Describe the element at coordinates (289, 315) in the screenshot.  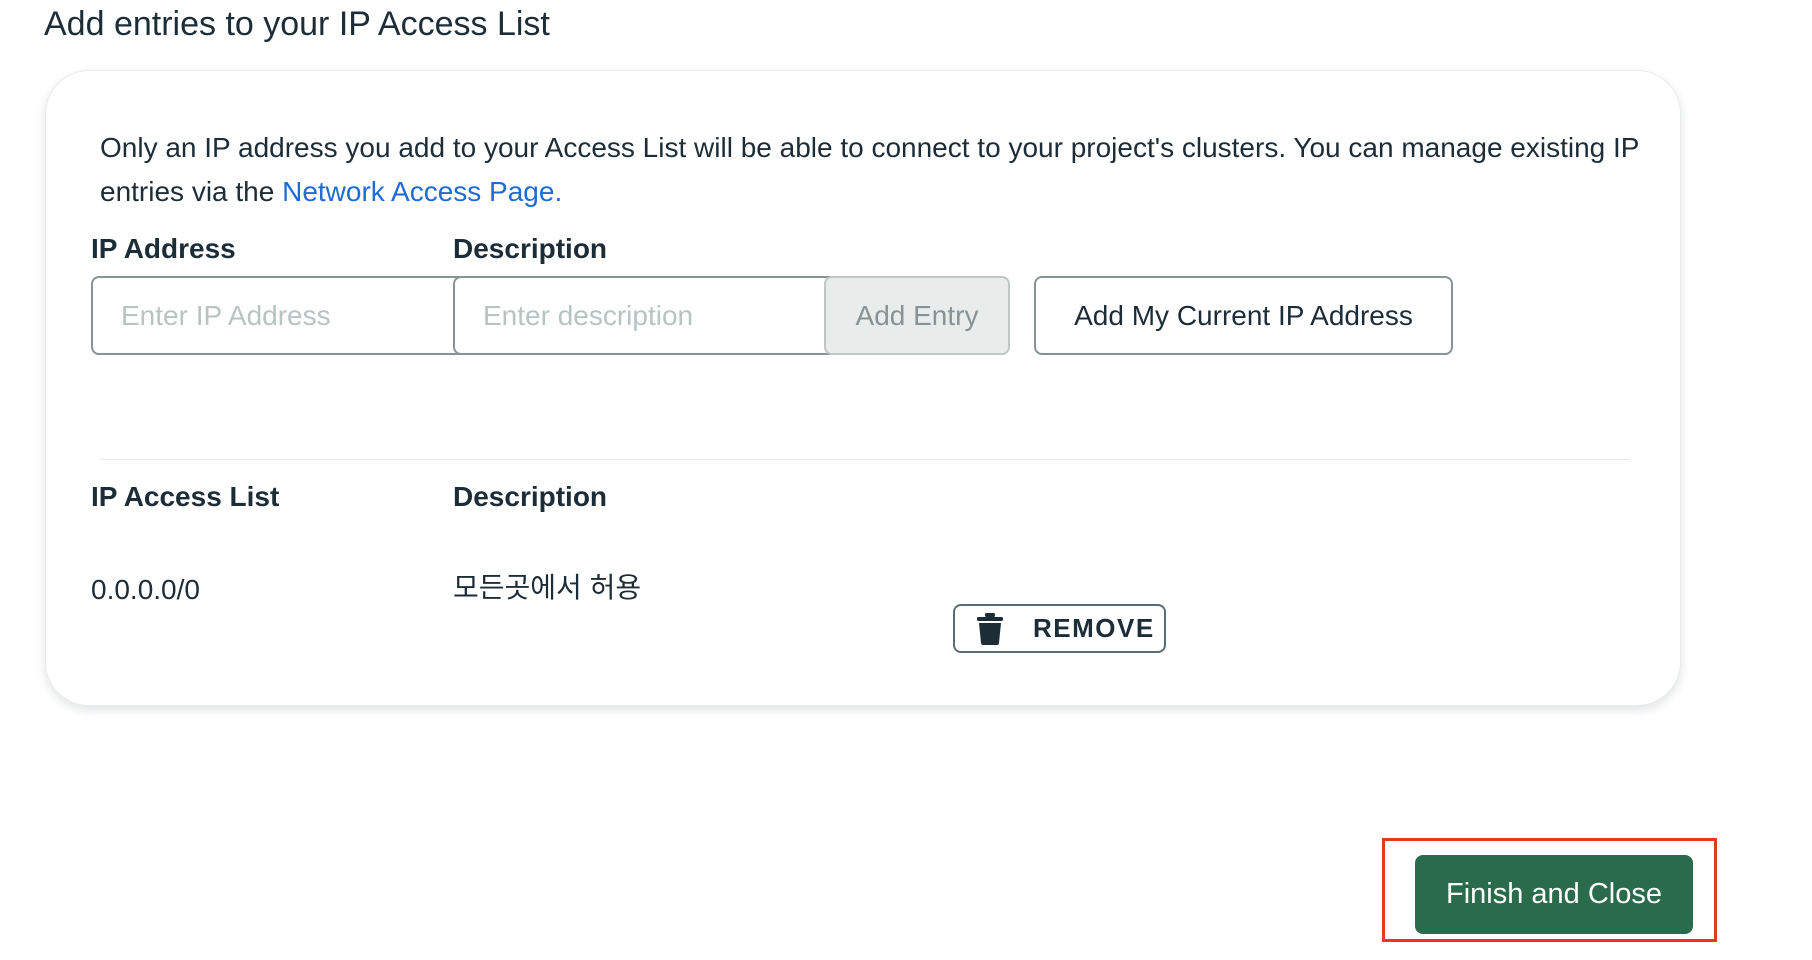
I see `ip-address-input` at that location.